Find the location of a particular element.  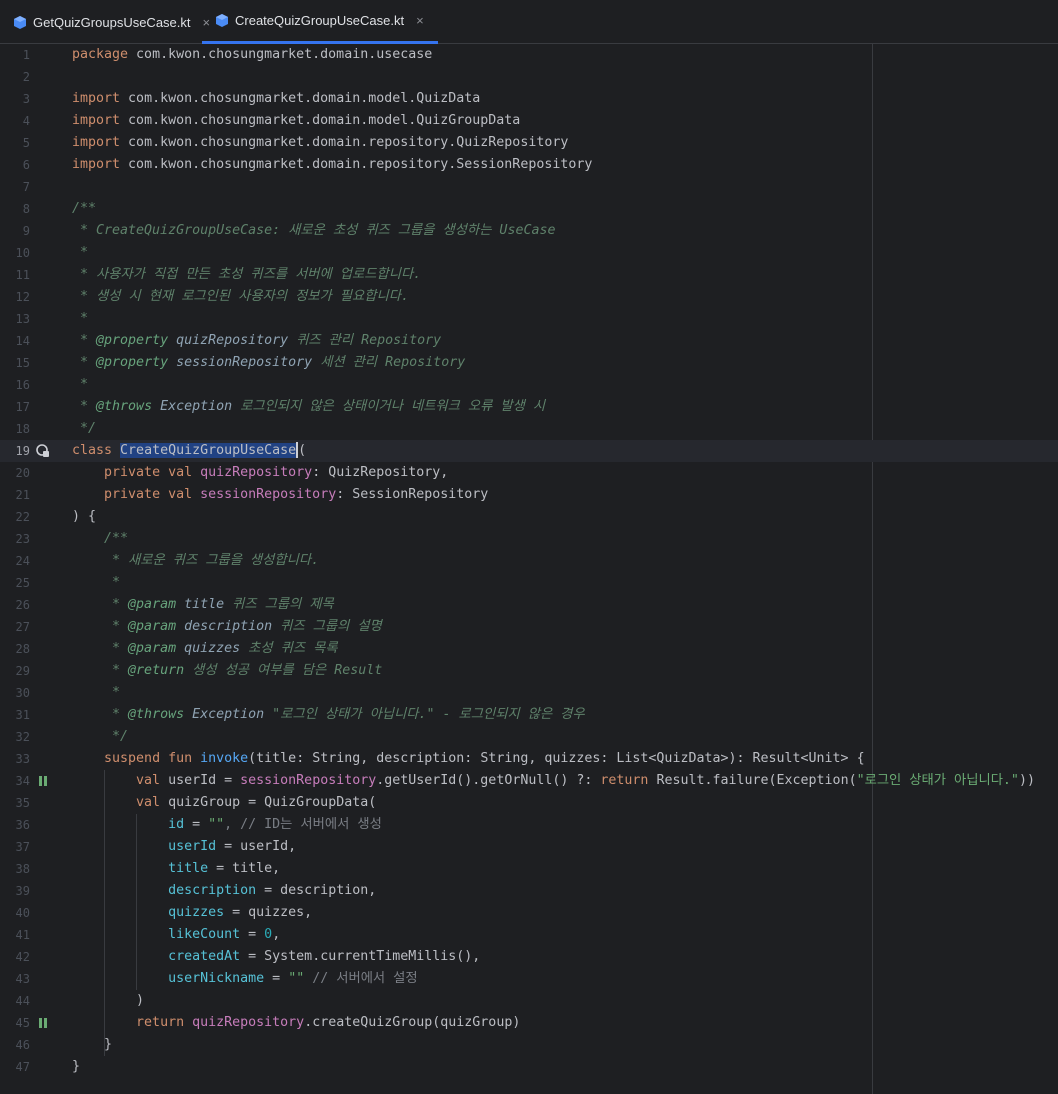

gutter-row: 42 is located at coordinates (28, 957).